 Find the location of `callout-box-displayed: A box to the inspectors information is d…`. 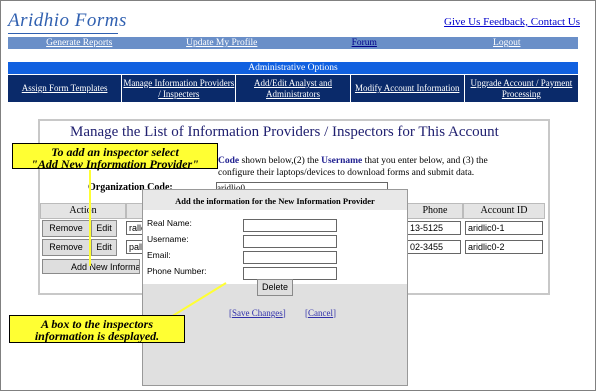

callout-box-displayed: A box to the inspectors information is d… is located at coordinates (97, 329).